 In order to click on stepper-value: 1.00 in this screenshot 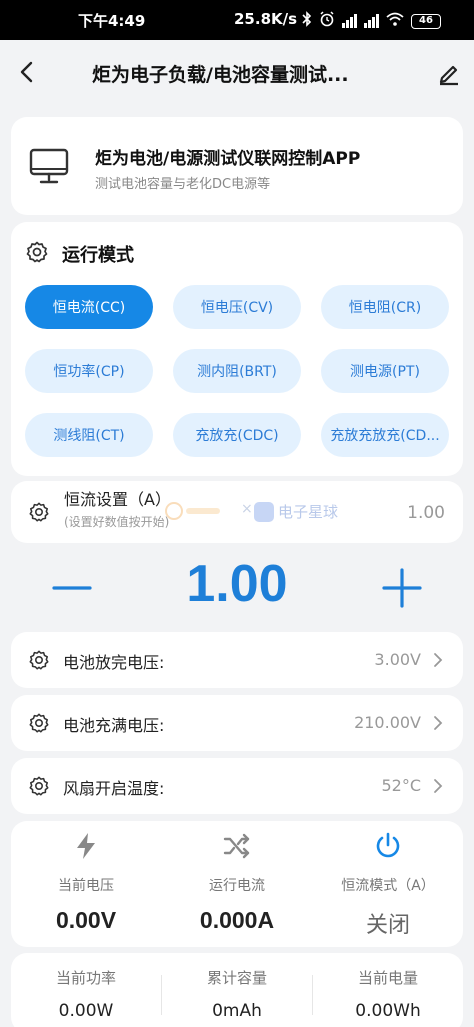, I will do `click(237, 584)`.